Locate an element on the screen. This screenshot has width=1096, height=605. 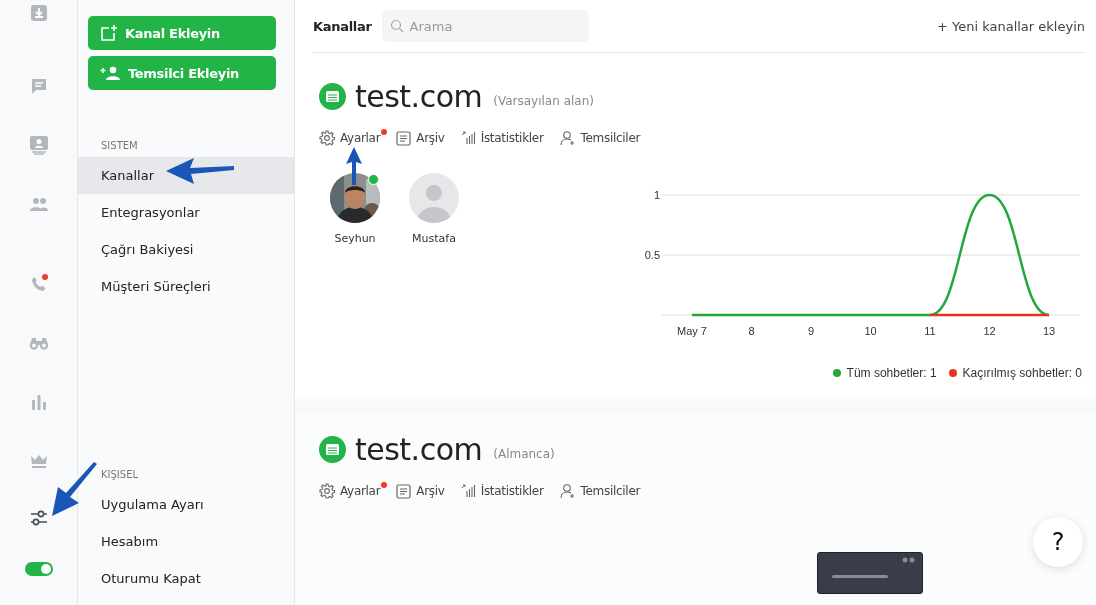
section-title: KIŞISEL is located at coordinates (120, 474).